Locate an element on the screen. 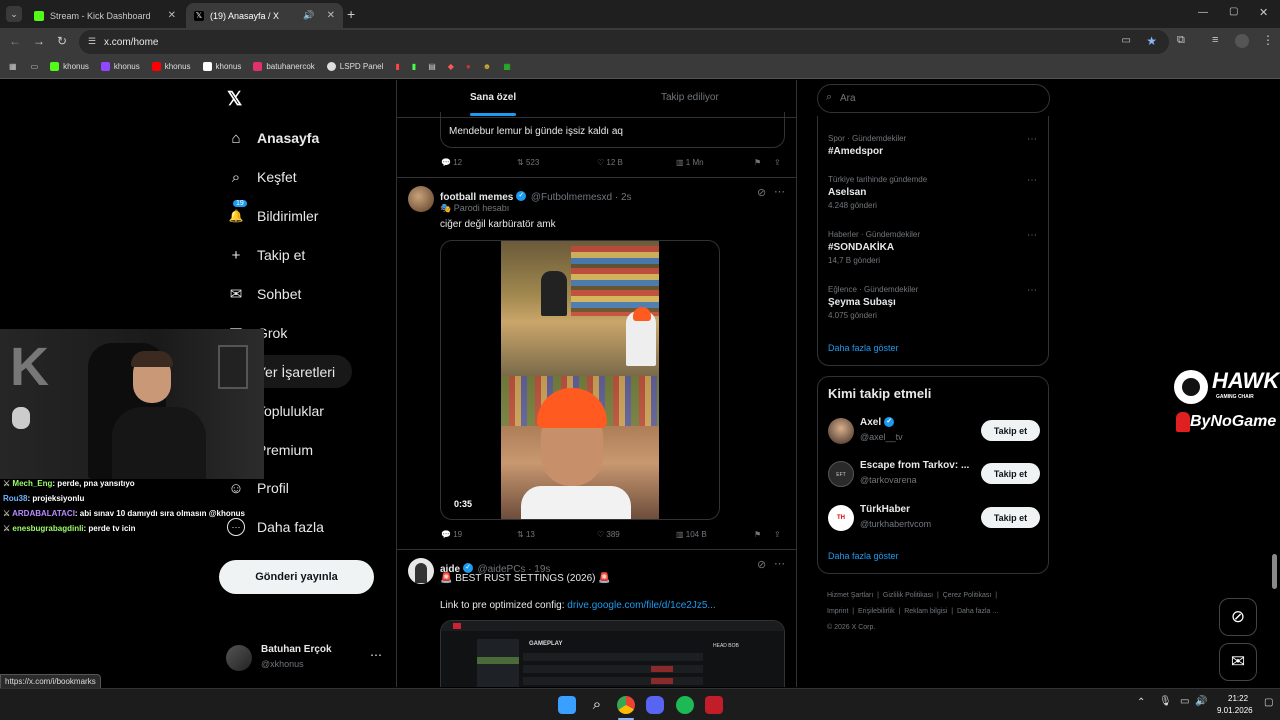 The width and height of the screenshot is (1280, 720). tweet2-image: GAMEPLAY HEAD BOB is located at coordinates (612, 653).